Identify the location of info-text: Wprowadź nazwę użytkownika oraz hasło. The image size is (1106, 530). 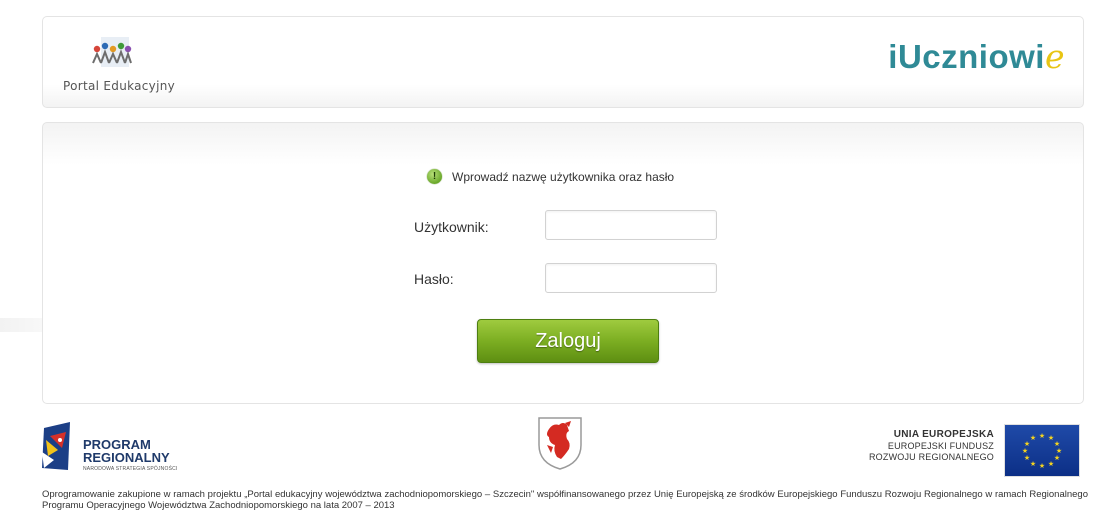
(563, 176).